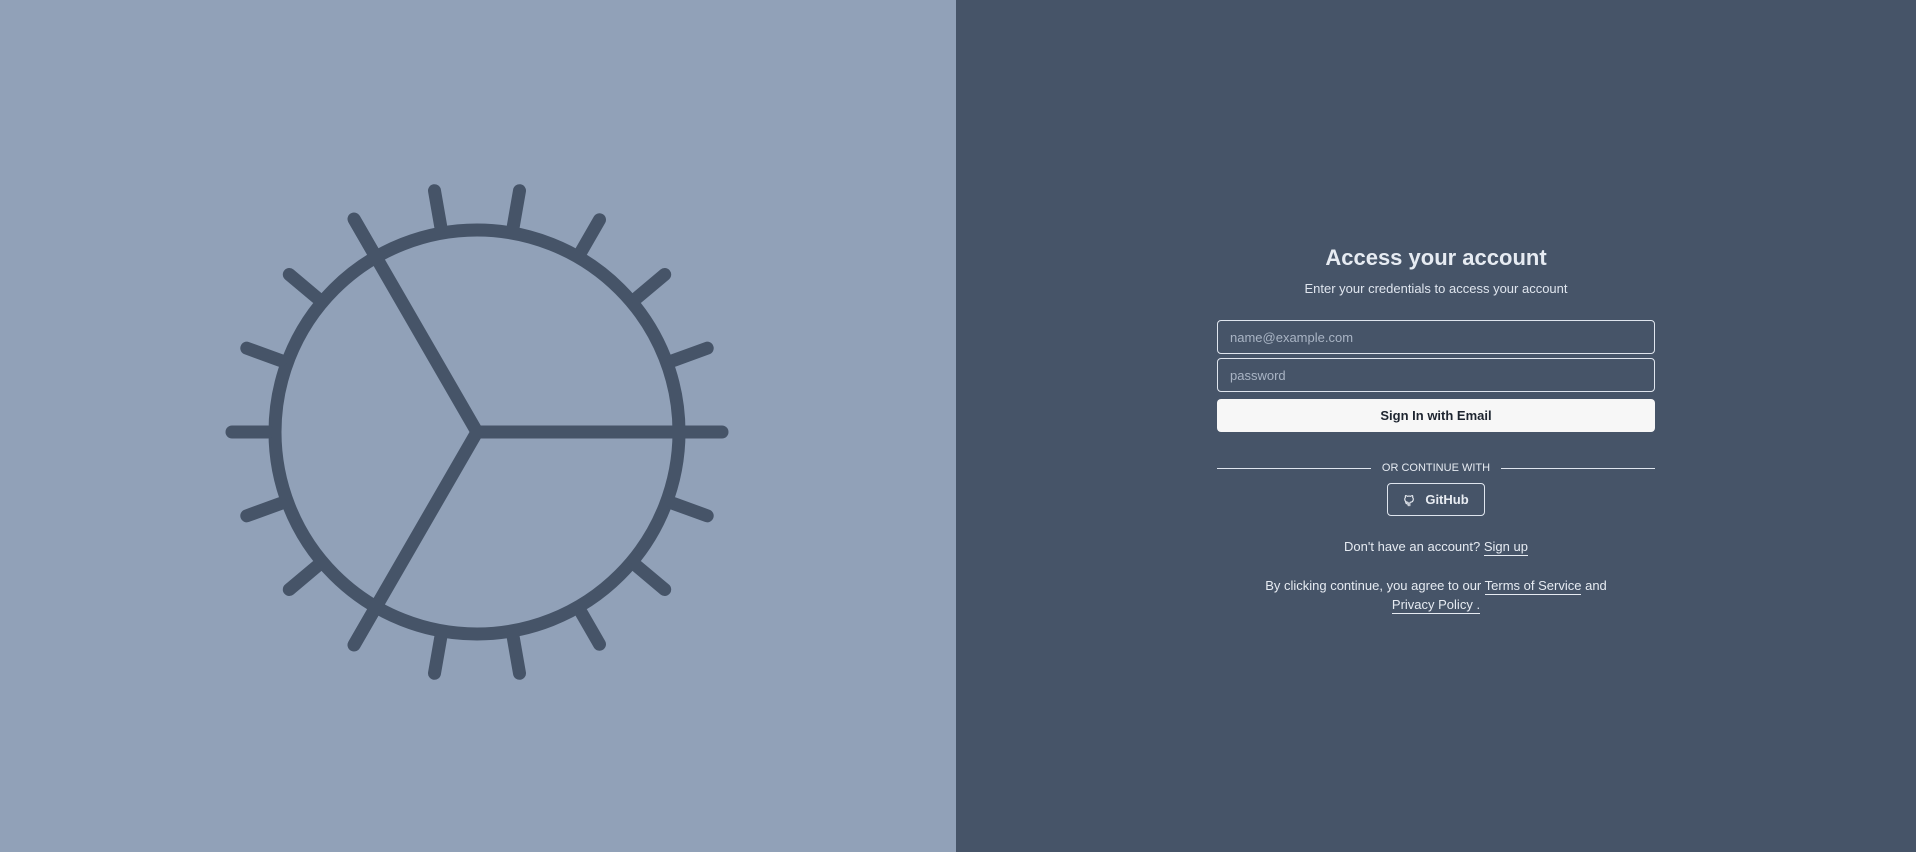 This screenshot has width=1916, height=852. What do you see at coordinates (1436, 375) in the screenshot?
I see `password-field` at bounding box center [1436, 375].